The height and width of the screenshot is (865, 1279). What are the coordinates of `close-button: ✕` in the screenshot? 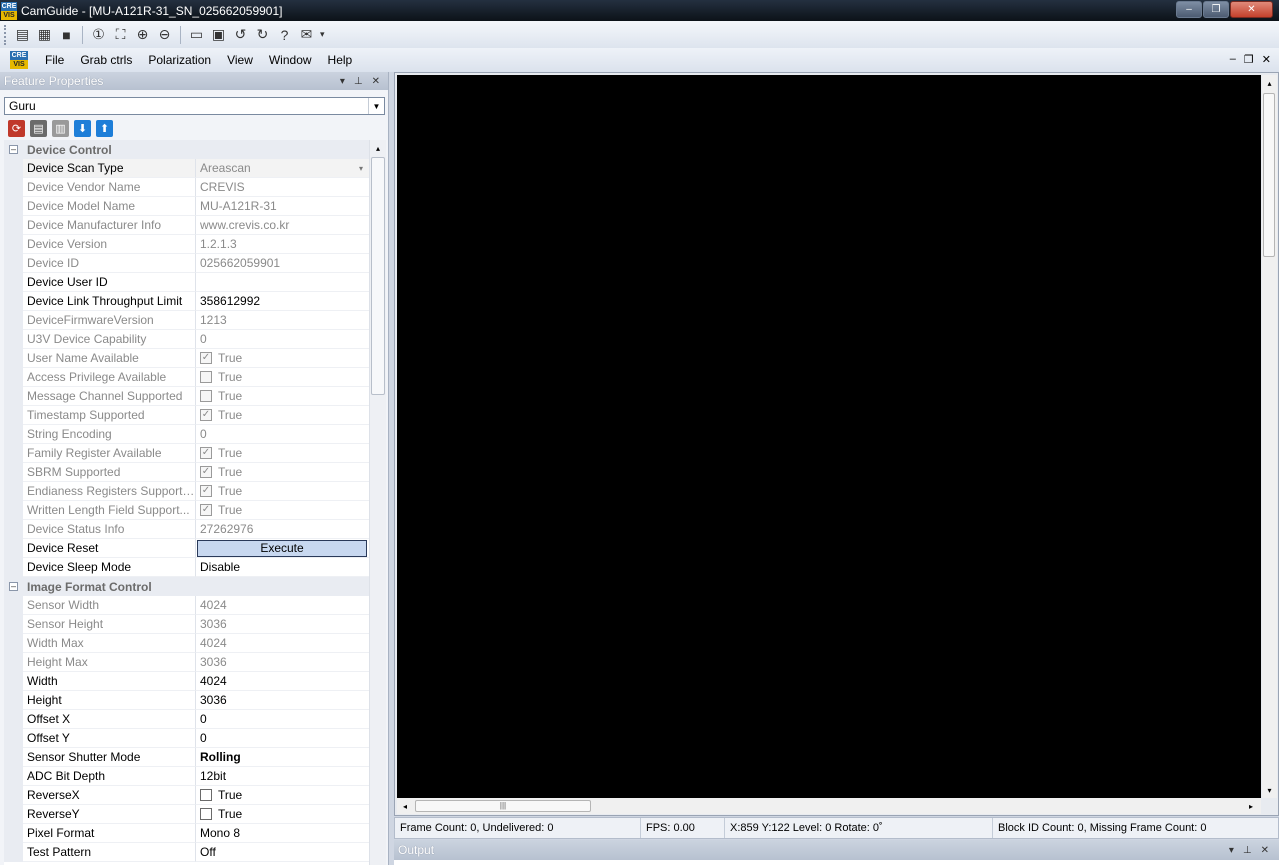 It's located at (1251, 9).